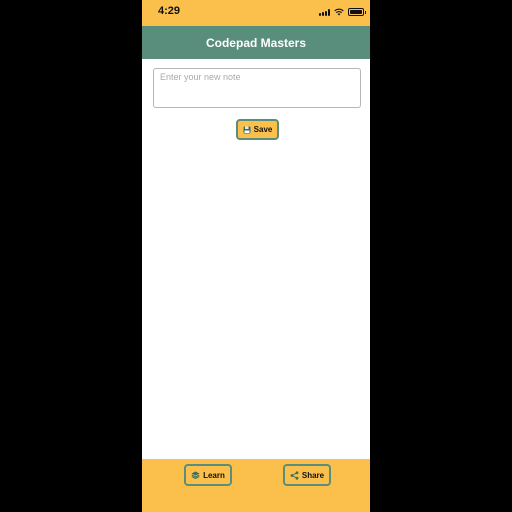 Image resolution: width=512 pixels, height=512 pixels. I want to click on learn-button: Learn, so click(208, 475).